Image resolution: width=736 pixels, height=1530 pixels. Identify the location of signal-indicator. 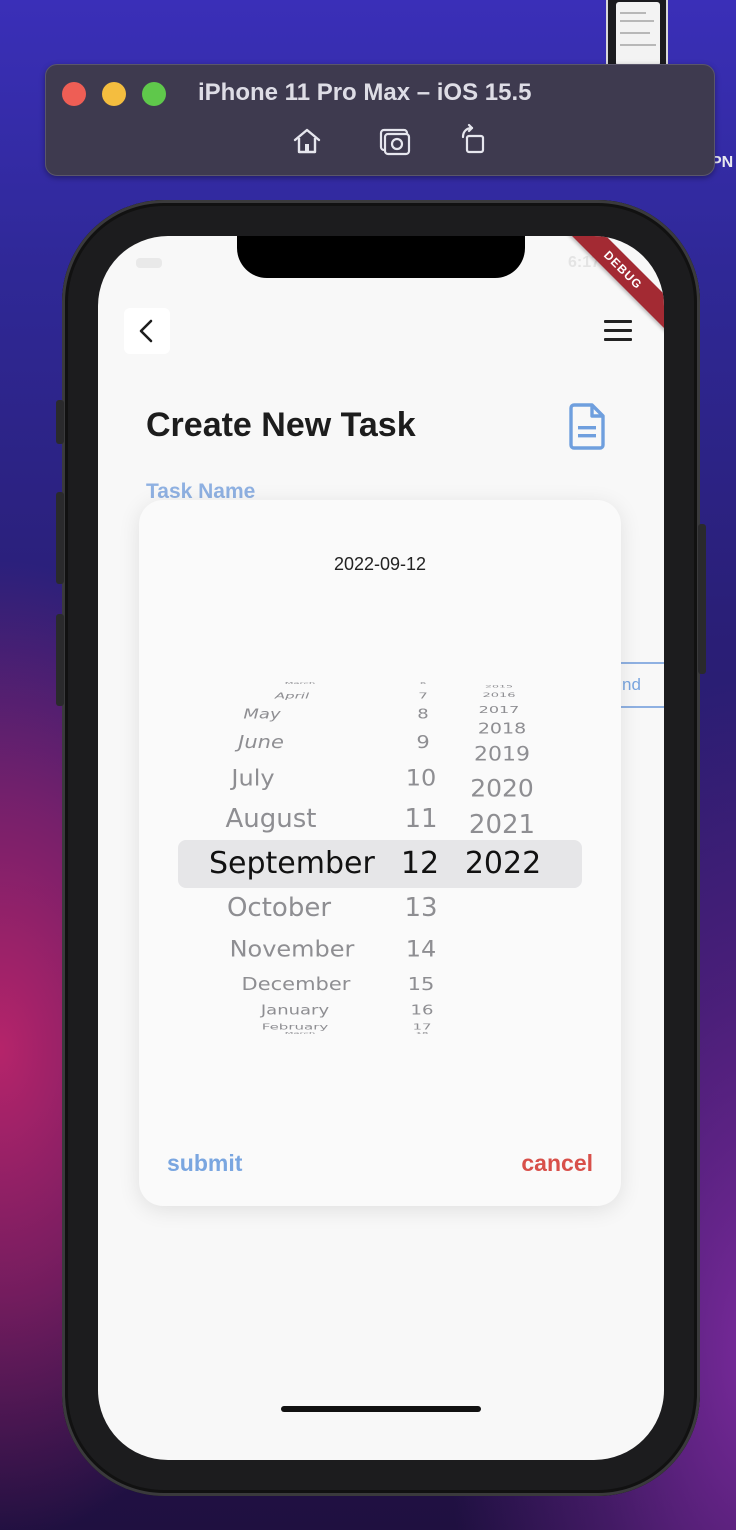
(149, 263).